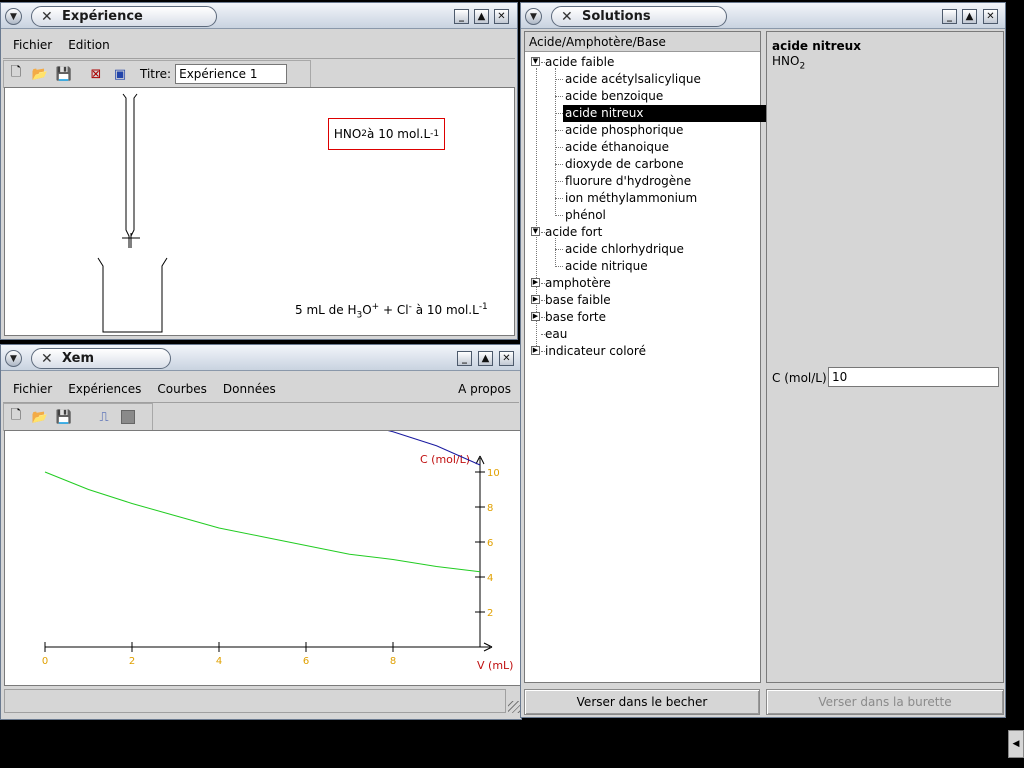 This screenshot has height=768, width=1024. I want to click on flask-solution-label: HNO 2 à 10 mol.L -1, so click(386, 134).